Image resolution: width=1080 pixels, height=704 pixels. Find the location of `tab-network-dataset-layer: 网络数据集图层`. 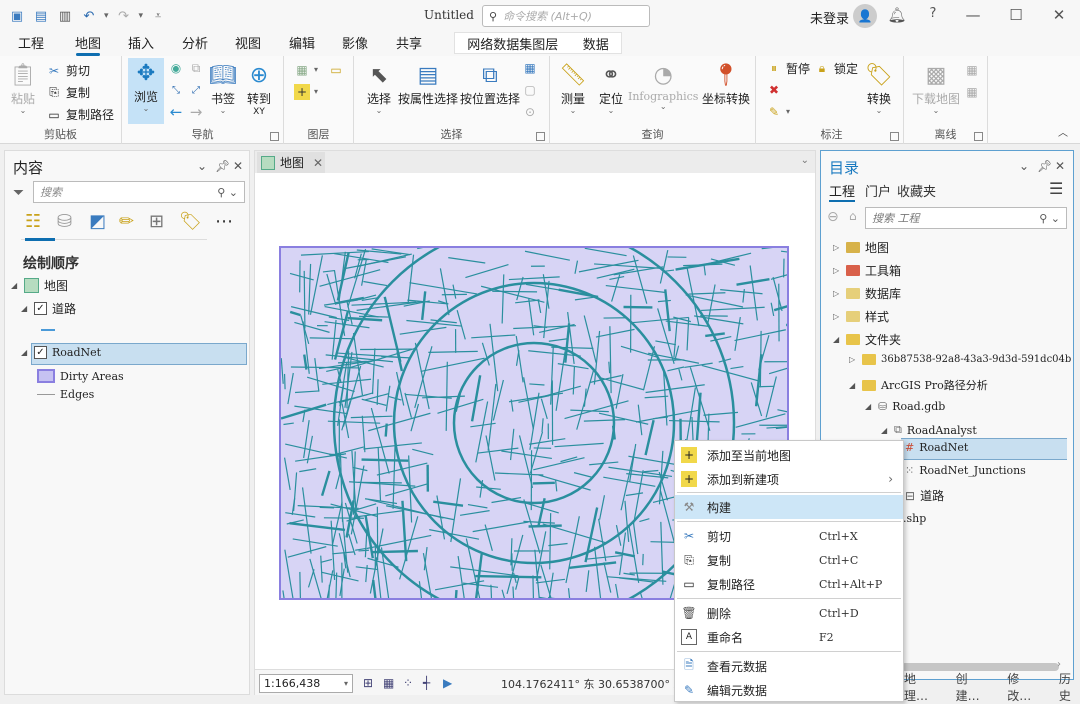

tab-network-dataset-layer: 网络数据集图层 is located at coordinates (512, 43).